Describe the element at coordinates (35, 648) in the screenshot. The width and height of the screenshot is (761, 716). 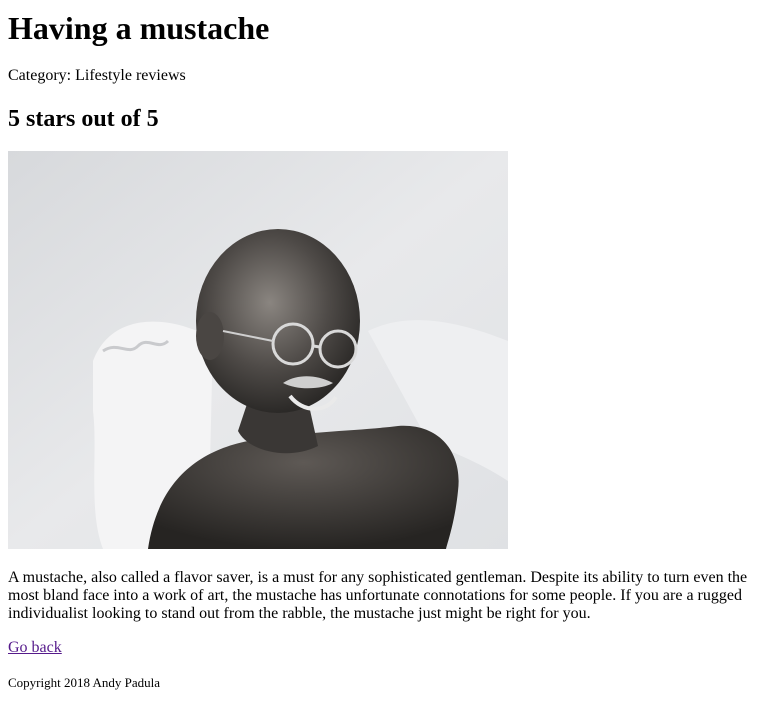
I see `go-back-link: Go back` at that location.